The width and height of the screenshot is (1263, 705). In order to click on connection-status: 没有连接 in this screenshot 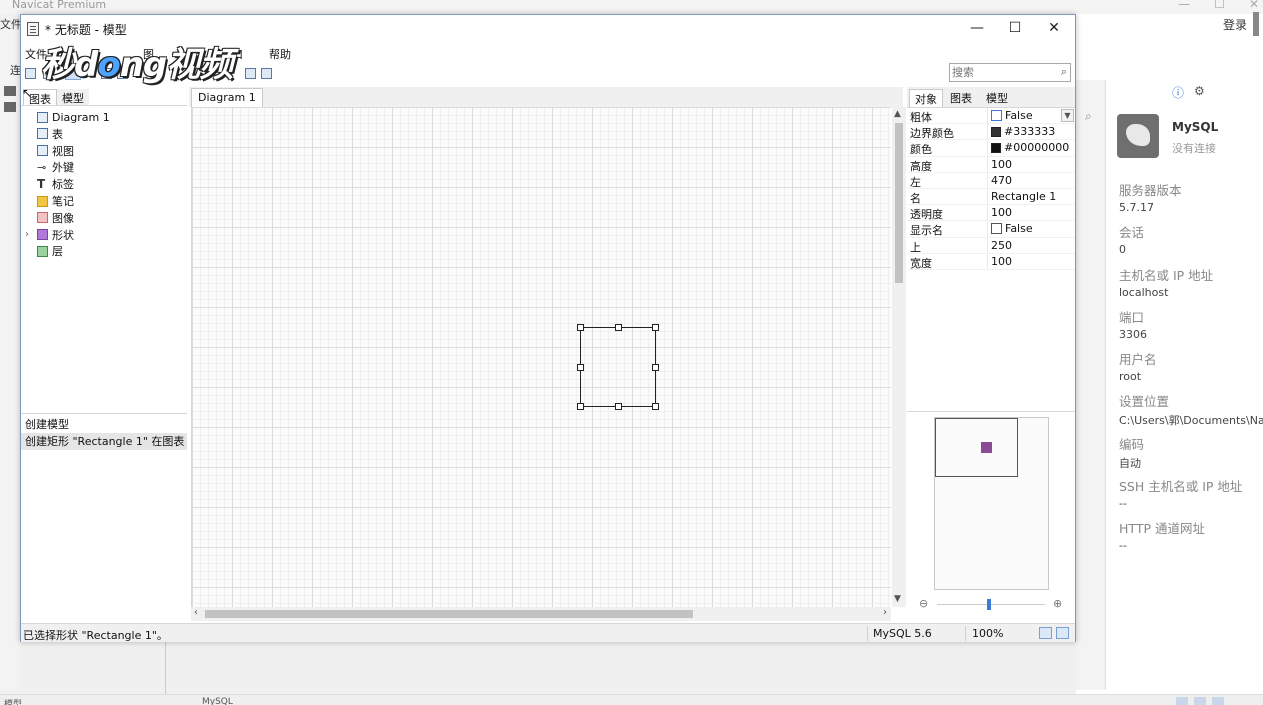, I will do `click(1194, 148)`.